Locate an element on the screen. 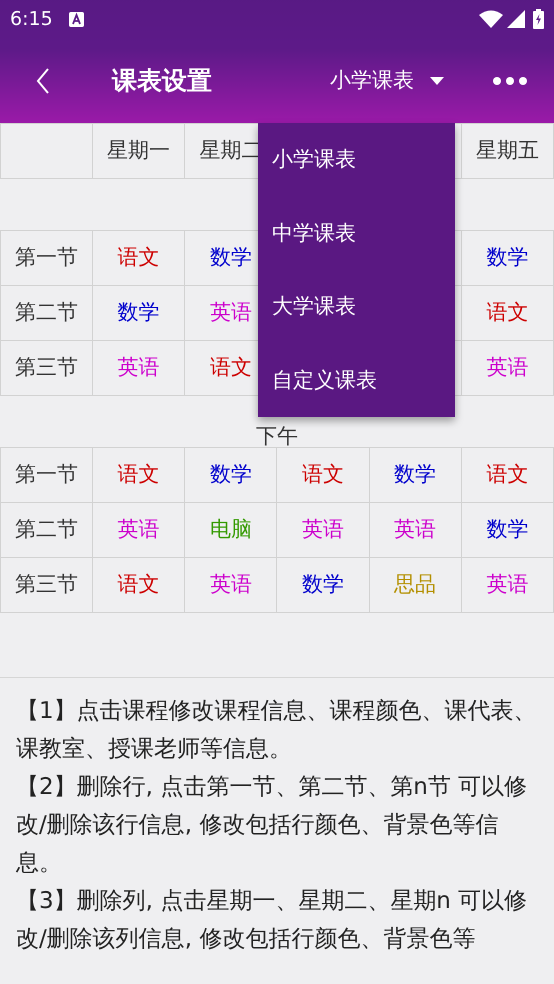 The height and width of the screenshot is (984, 554). page-title: 课表设置 is located at coordinates (162, 80).